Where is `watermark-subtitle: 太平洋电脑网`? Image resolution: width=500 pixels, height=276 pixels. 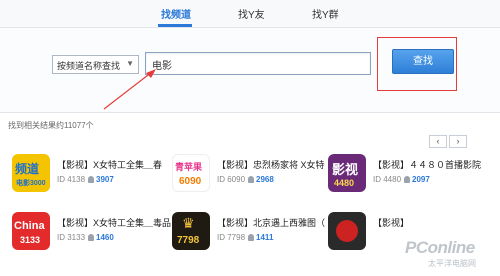
watermark-subtitle: 太平洋电脑网 is located at coordinates (452, 263).